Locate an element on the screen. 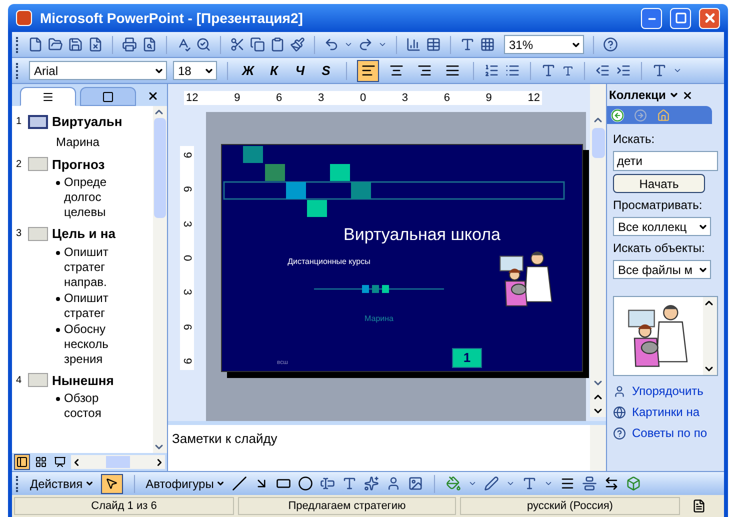 This screenshot has height=517, width=736. minimize-button is located at coordinates (651, 18).